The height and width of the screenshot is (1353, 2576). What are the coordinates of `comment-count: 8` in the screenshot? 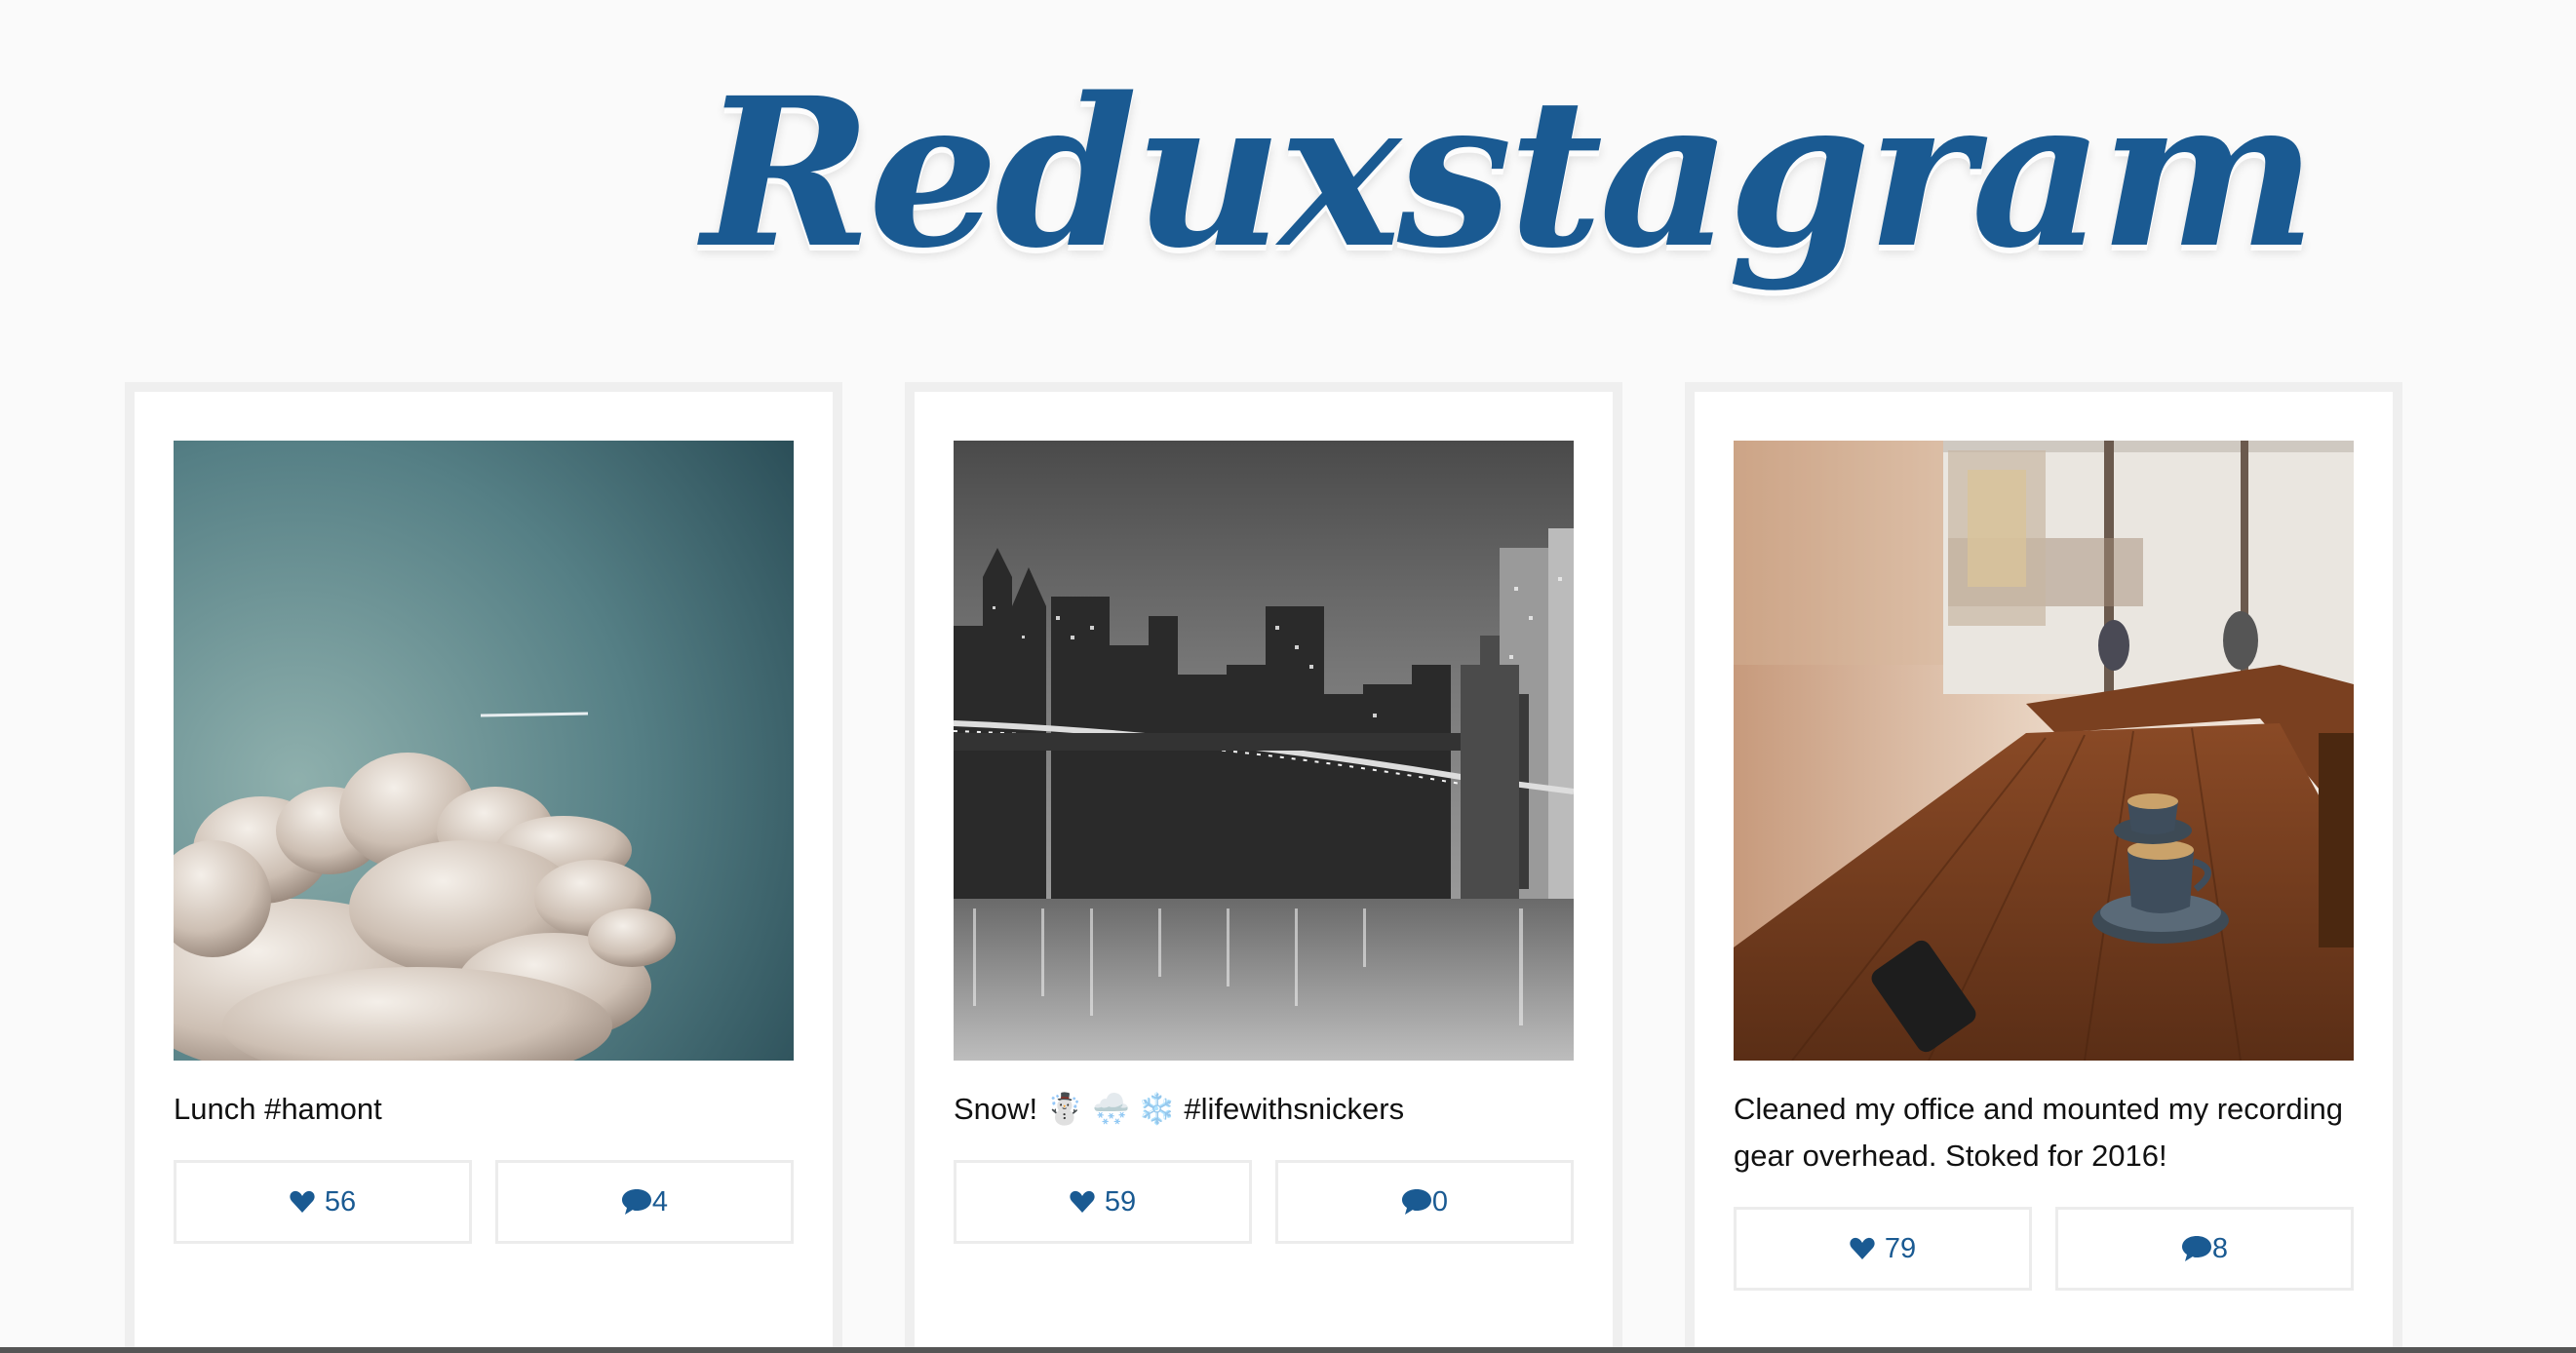 It's located at (2220, 1248).